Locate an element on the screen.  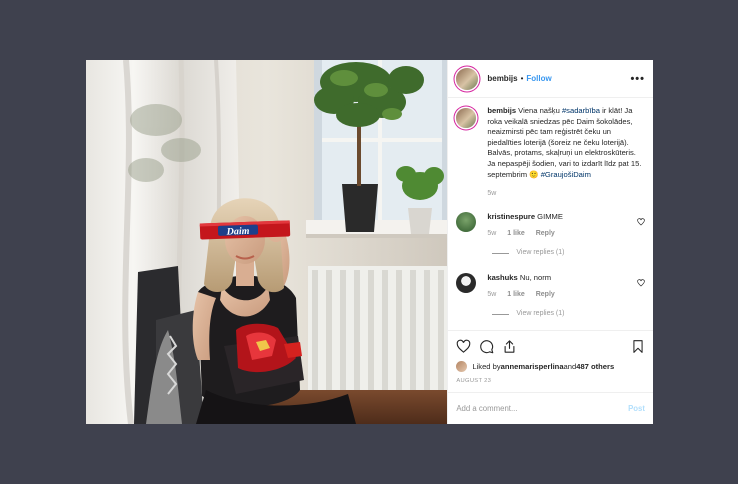
liker-avatar is located at coordinates (462, 366).